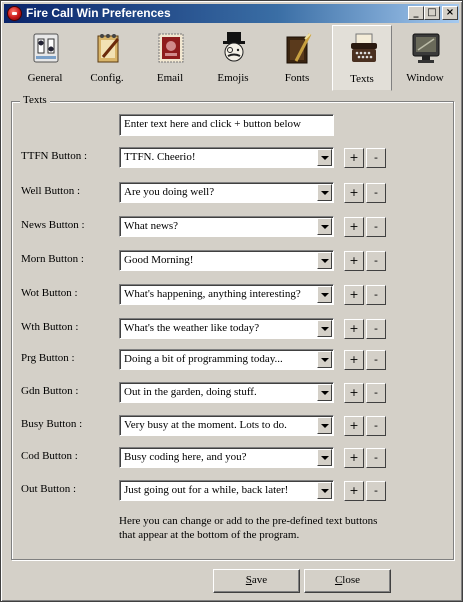 The width and height of the screenshot is (463, 602). I want to click on combo-value: What's the weather like today?, so click(192, 328).